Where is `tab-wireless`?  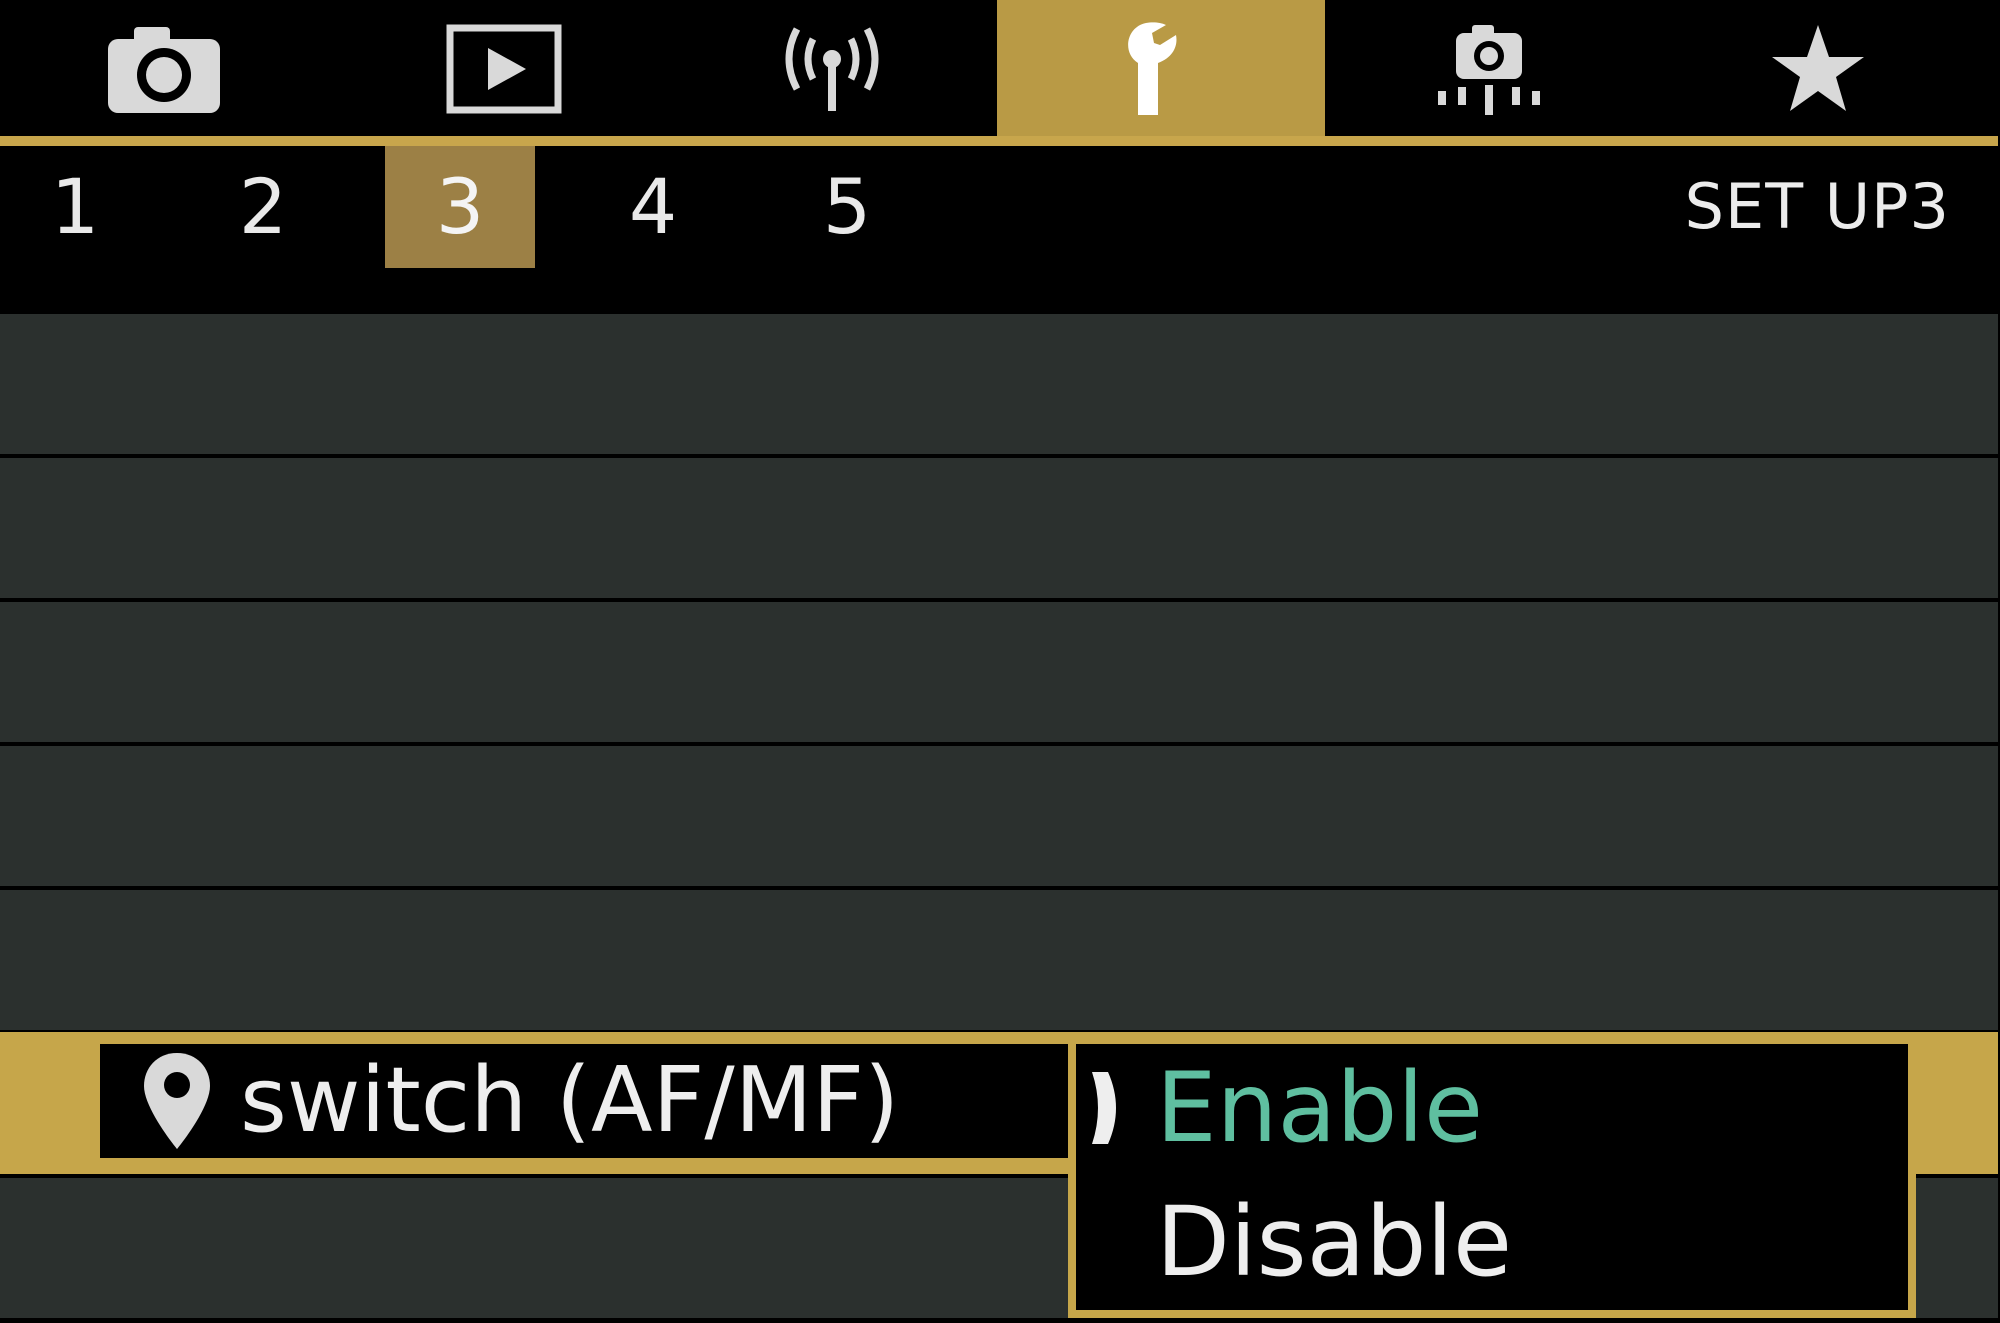 tab-wireless is located at coordinates (832, 69).